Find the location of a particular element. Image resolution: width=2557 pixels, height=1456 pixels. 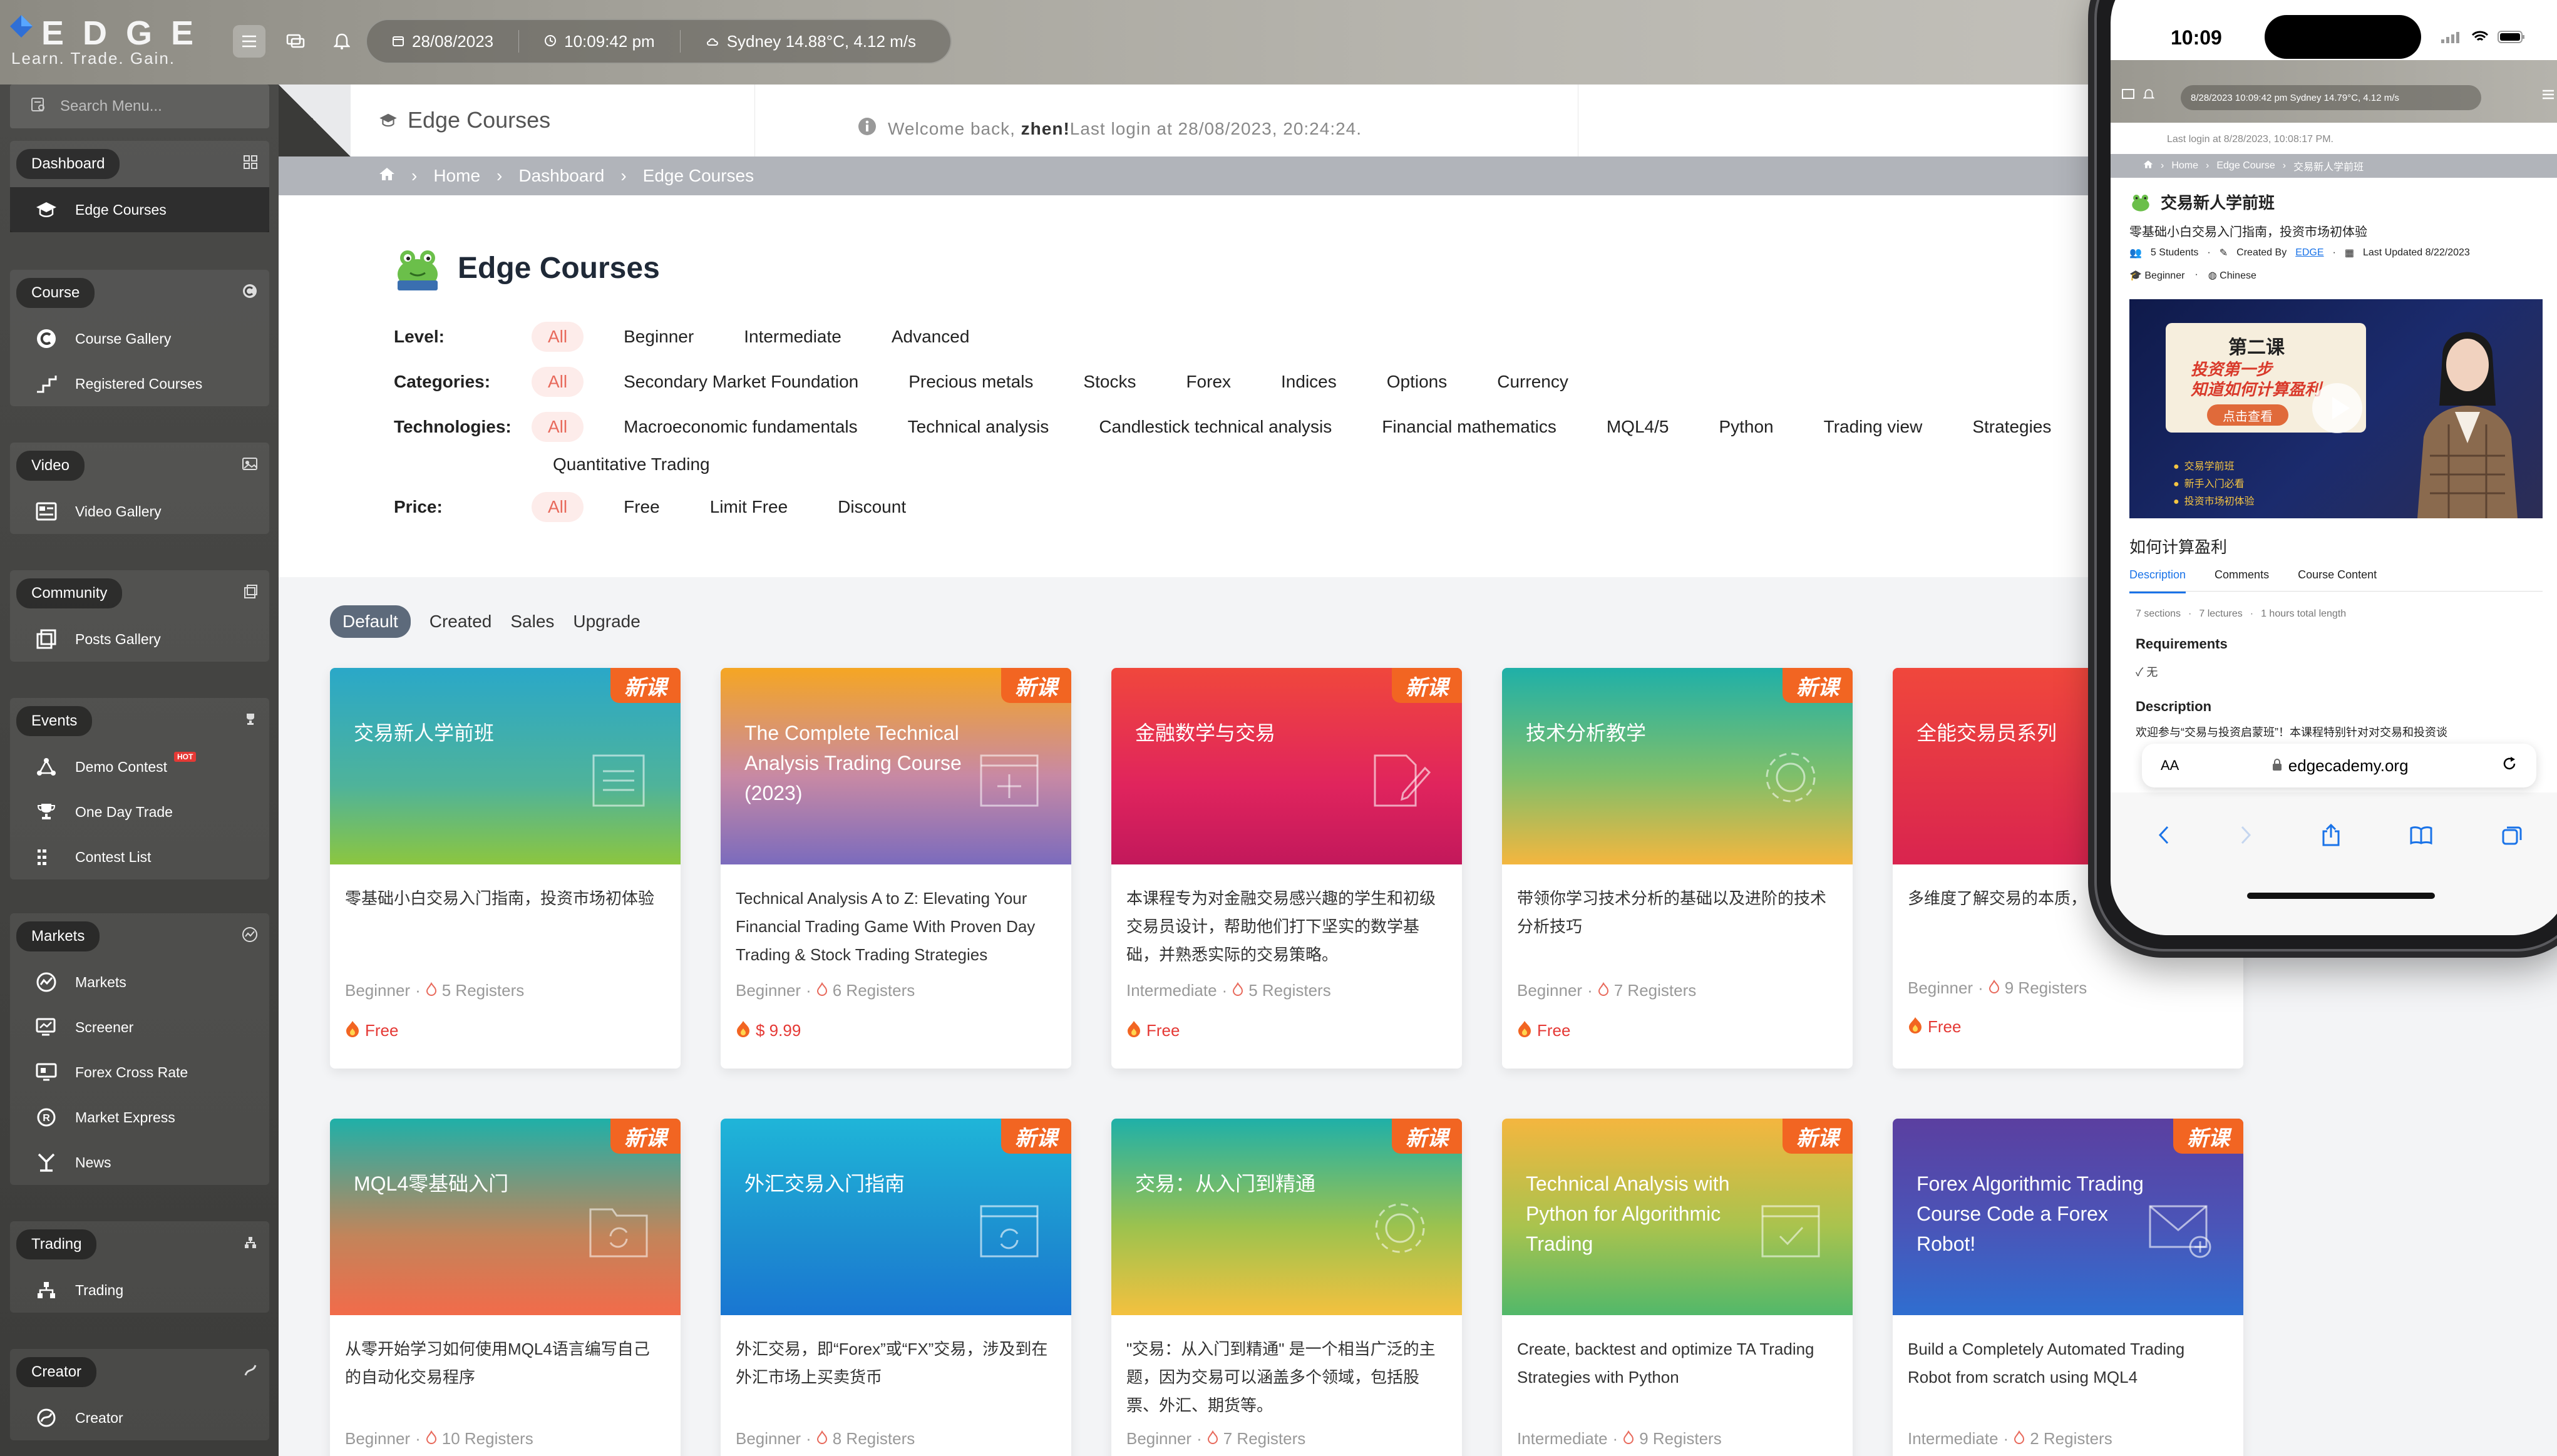

safari-url-bar: AA edgecademy.org is located at coordinates (2339, 765).